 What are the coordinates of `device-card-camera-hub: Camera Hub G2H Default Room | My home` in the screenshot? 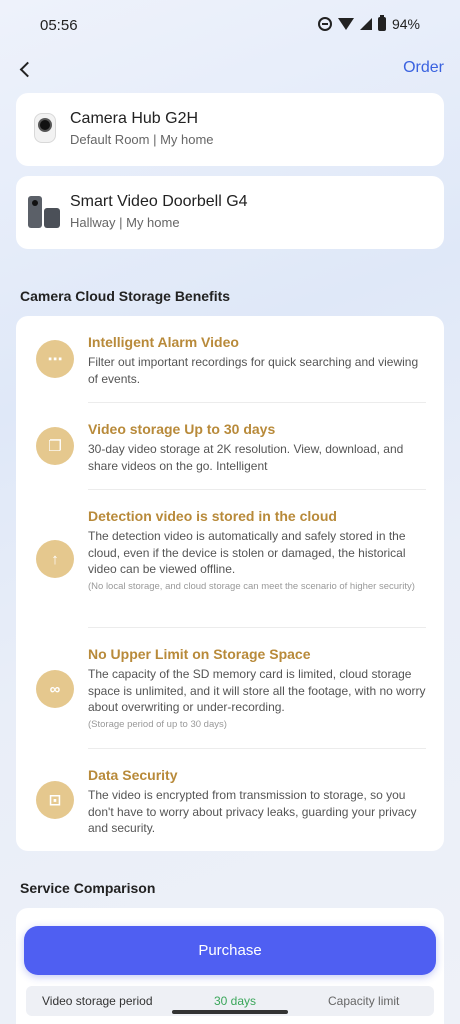 It's located at (230, 129).